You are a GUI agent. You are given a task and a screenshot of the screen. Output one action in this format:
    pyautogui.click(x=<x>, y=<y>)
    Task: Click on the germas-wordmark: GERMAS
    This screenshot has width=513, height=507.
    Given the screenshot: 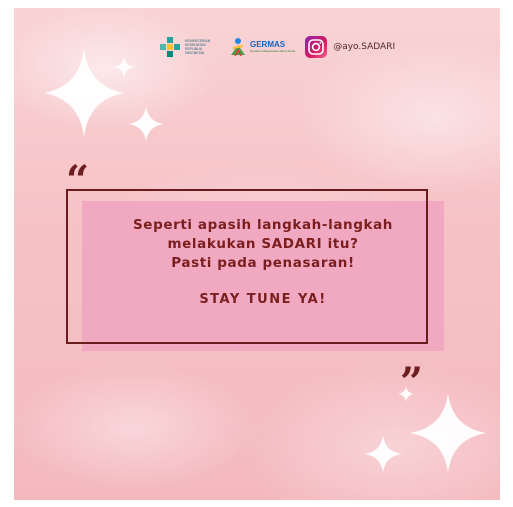 What is the action you would take?
    pyautogui.click(x=268, y=44)
    